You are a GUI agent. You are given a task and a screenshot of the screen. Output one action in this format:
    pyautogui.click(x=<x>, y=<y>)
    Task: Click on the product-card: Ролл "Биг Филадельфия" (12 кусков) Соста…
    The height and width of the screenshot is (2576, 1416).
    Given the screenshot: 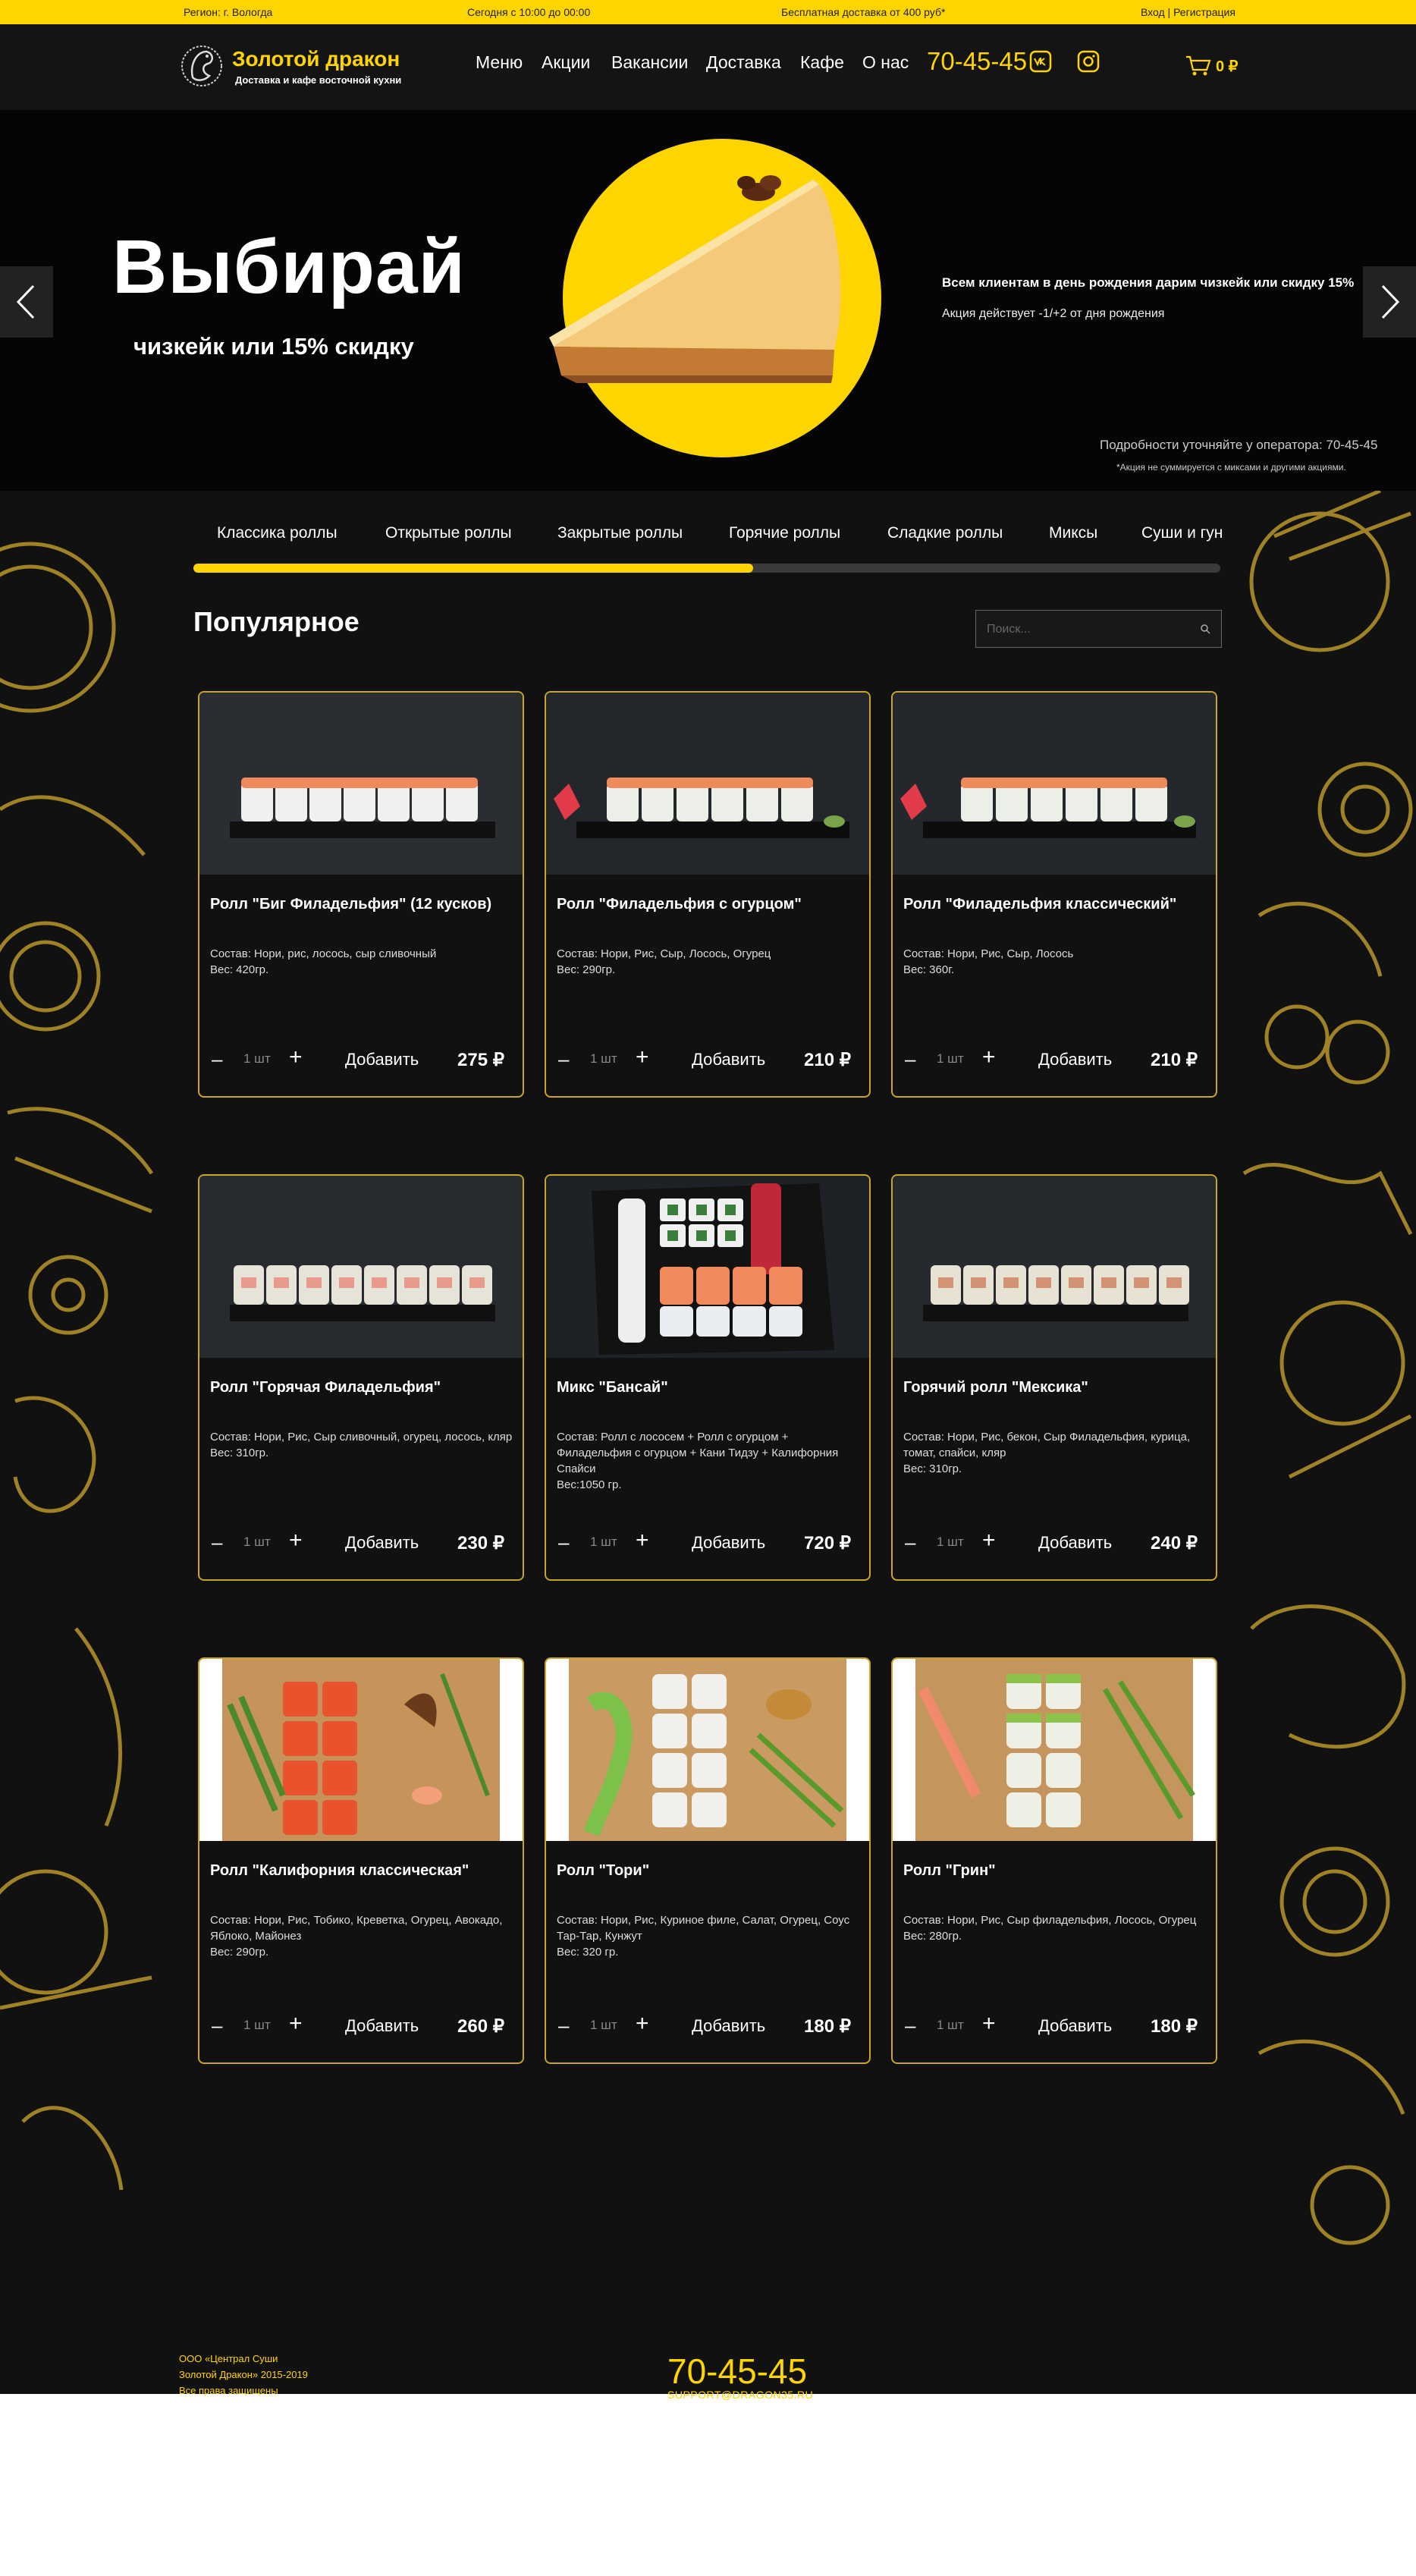 What is the action you would take?
    pyautogui.click(x=361, y=894)
    